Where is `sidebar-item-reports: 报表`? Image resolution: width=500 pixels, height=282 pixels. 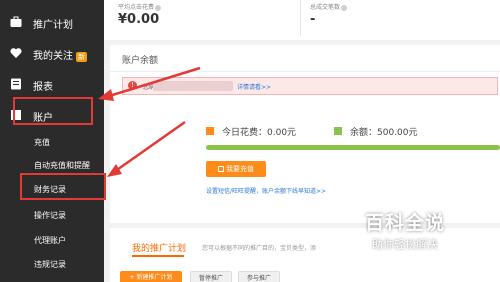 sidebar-item-reports: 报表 is located at coordinates (52, 85).